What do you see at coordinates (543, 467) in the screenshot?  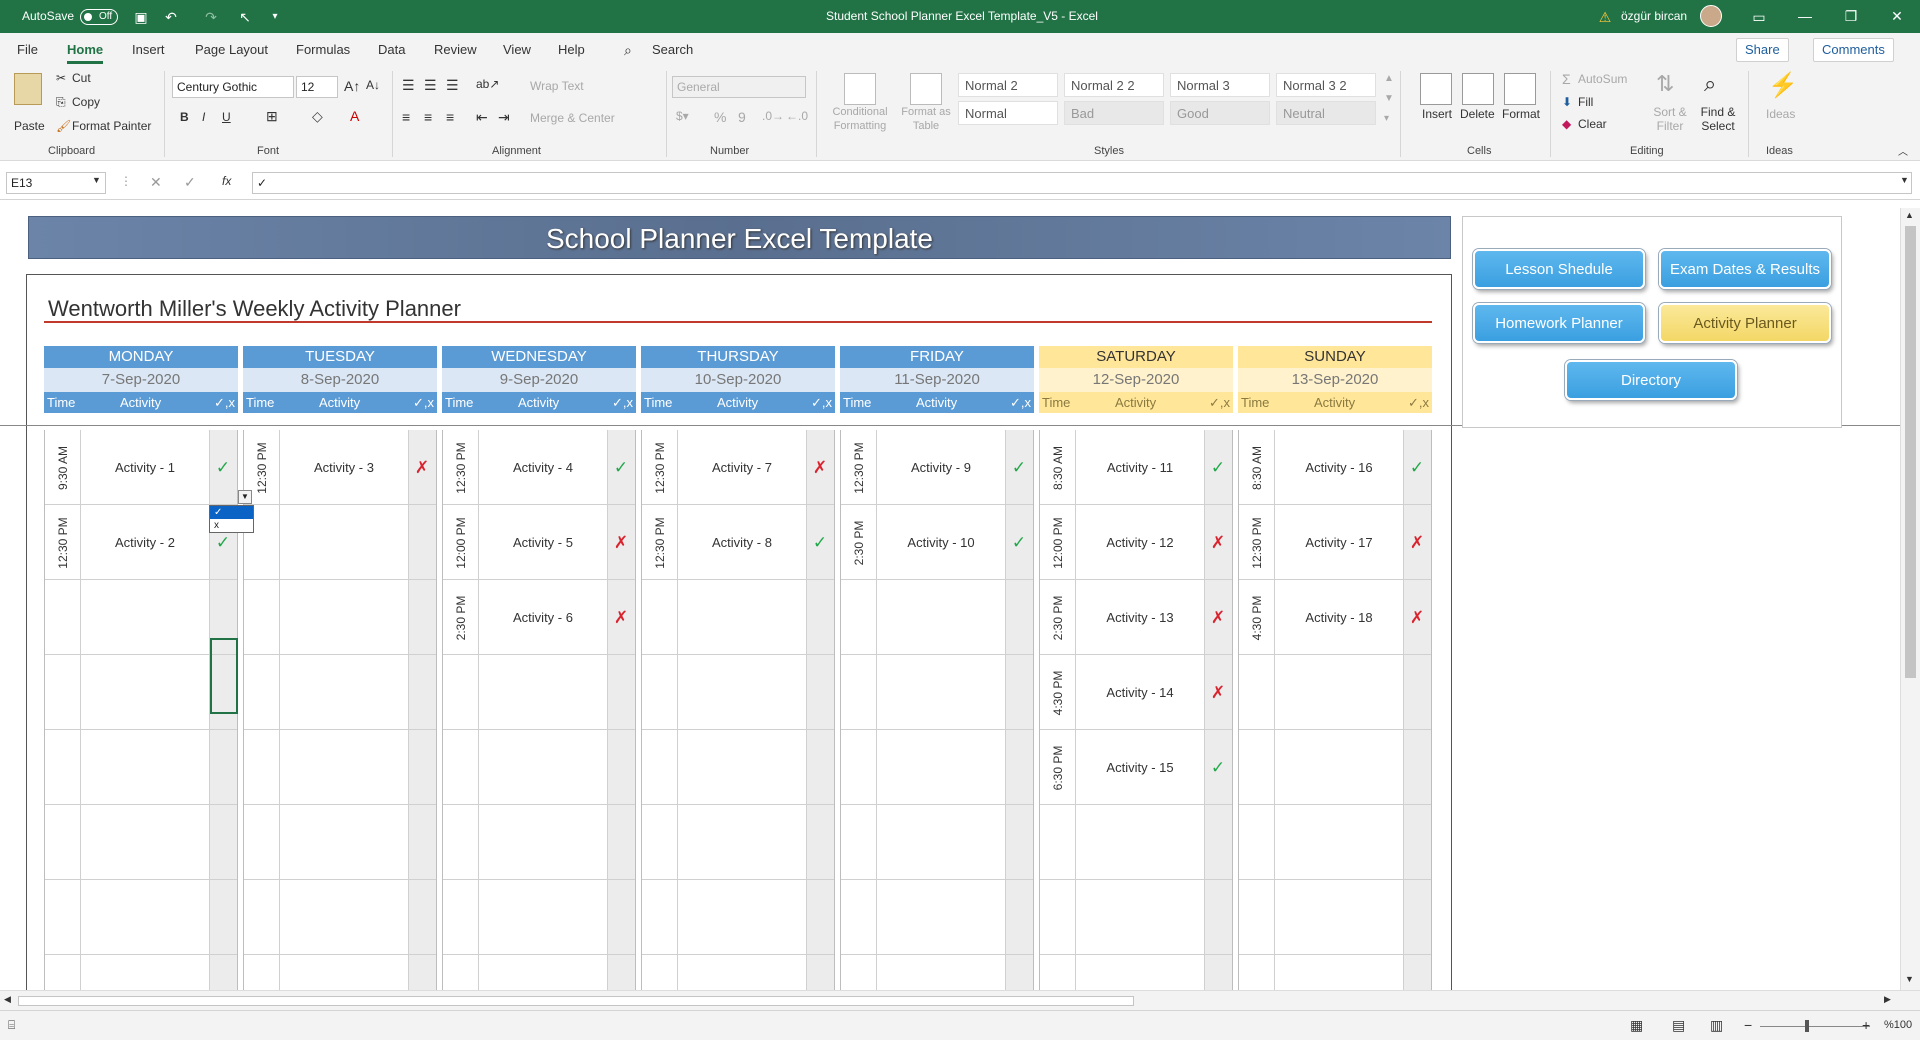 I see `activity-cell: Activity - 4` at bounding box center [543, 467].